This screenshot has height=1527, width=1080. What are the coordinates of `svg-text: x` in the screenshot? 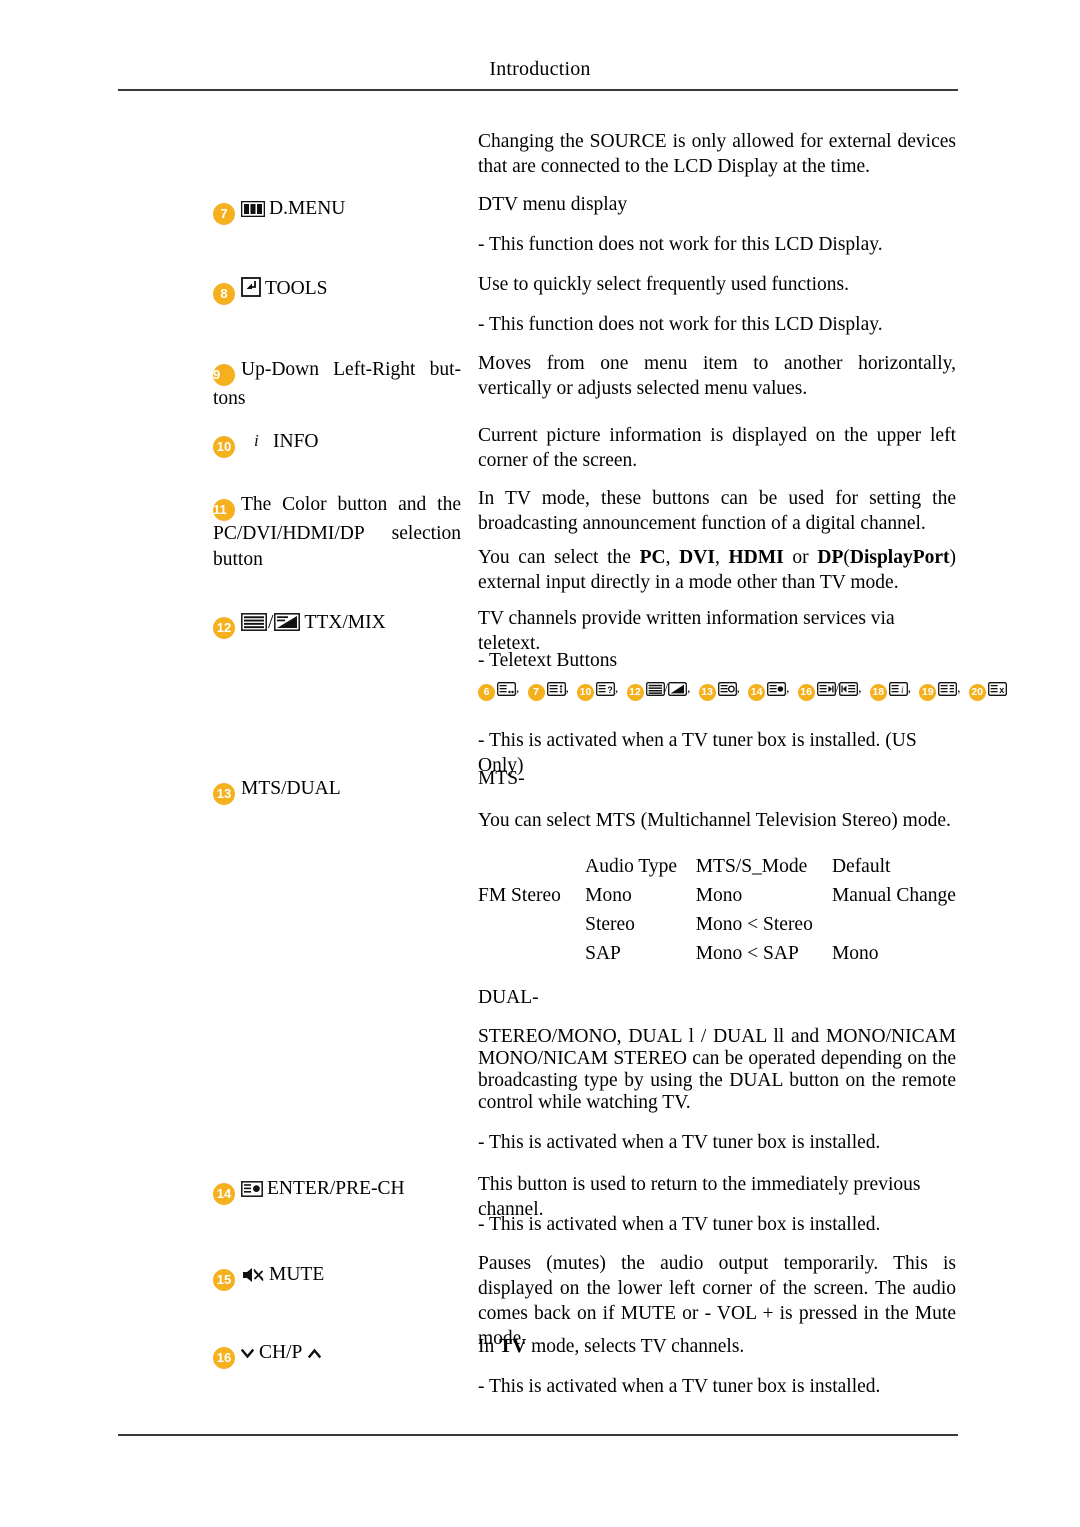 It's located at (1001, 690).